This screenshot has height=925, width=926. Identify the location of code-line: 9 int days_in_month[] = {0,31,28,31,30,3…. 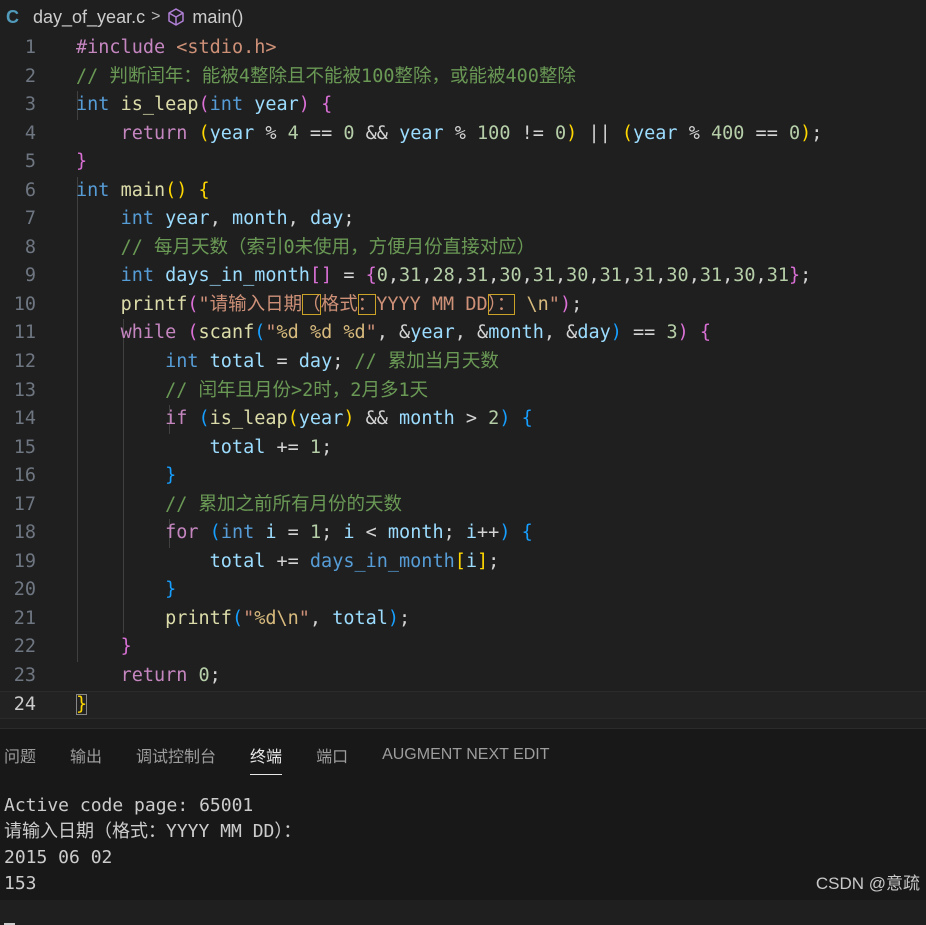
(463, 276).